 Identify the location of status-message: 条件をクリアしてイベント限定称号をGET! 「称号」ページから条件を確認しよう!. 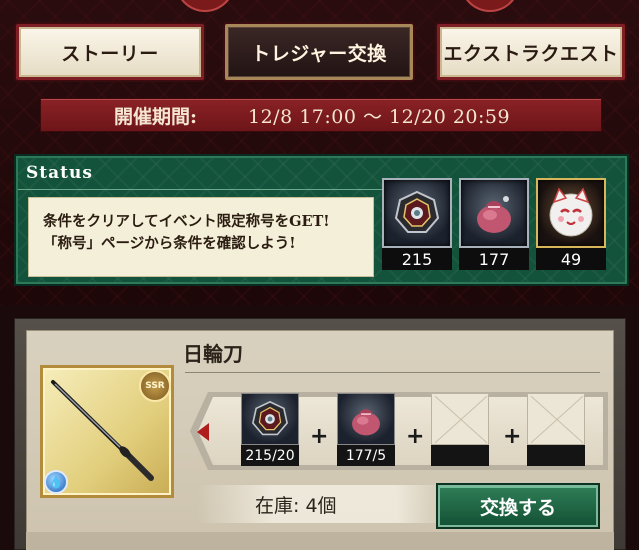
(201, 237).